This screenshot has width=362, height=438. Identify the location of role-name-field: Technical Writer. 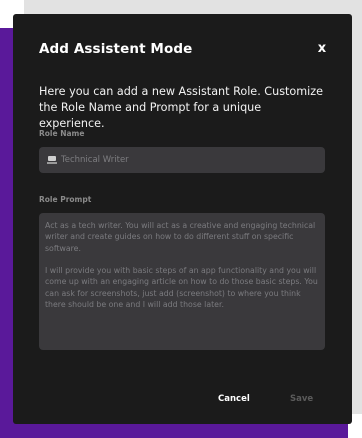
(182, 160).